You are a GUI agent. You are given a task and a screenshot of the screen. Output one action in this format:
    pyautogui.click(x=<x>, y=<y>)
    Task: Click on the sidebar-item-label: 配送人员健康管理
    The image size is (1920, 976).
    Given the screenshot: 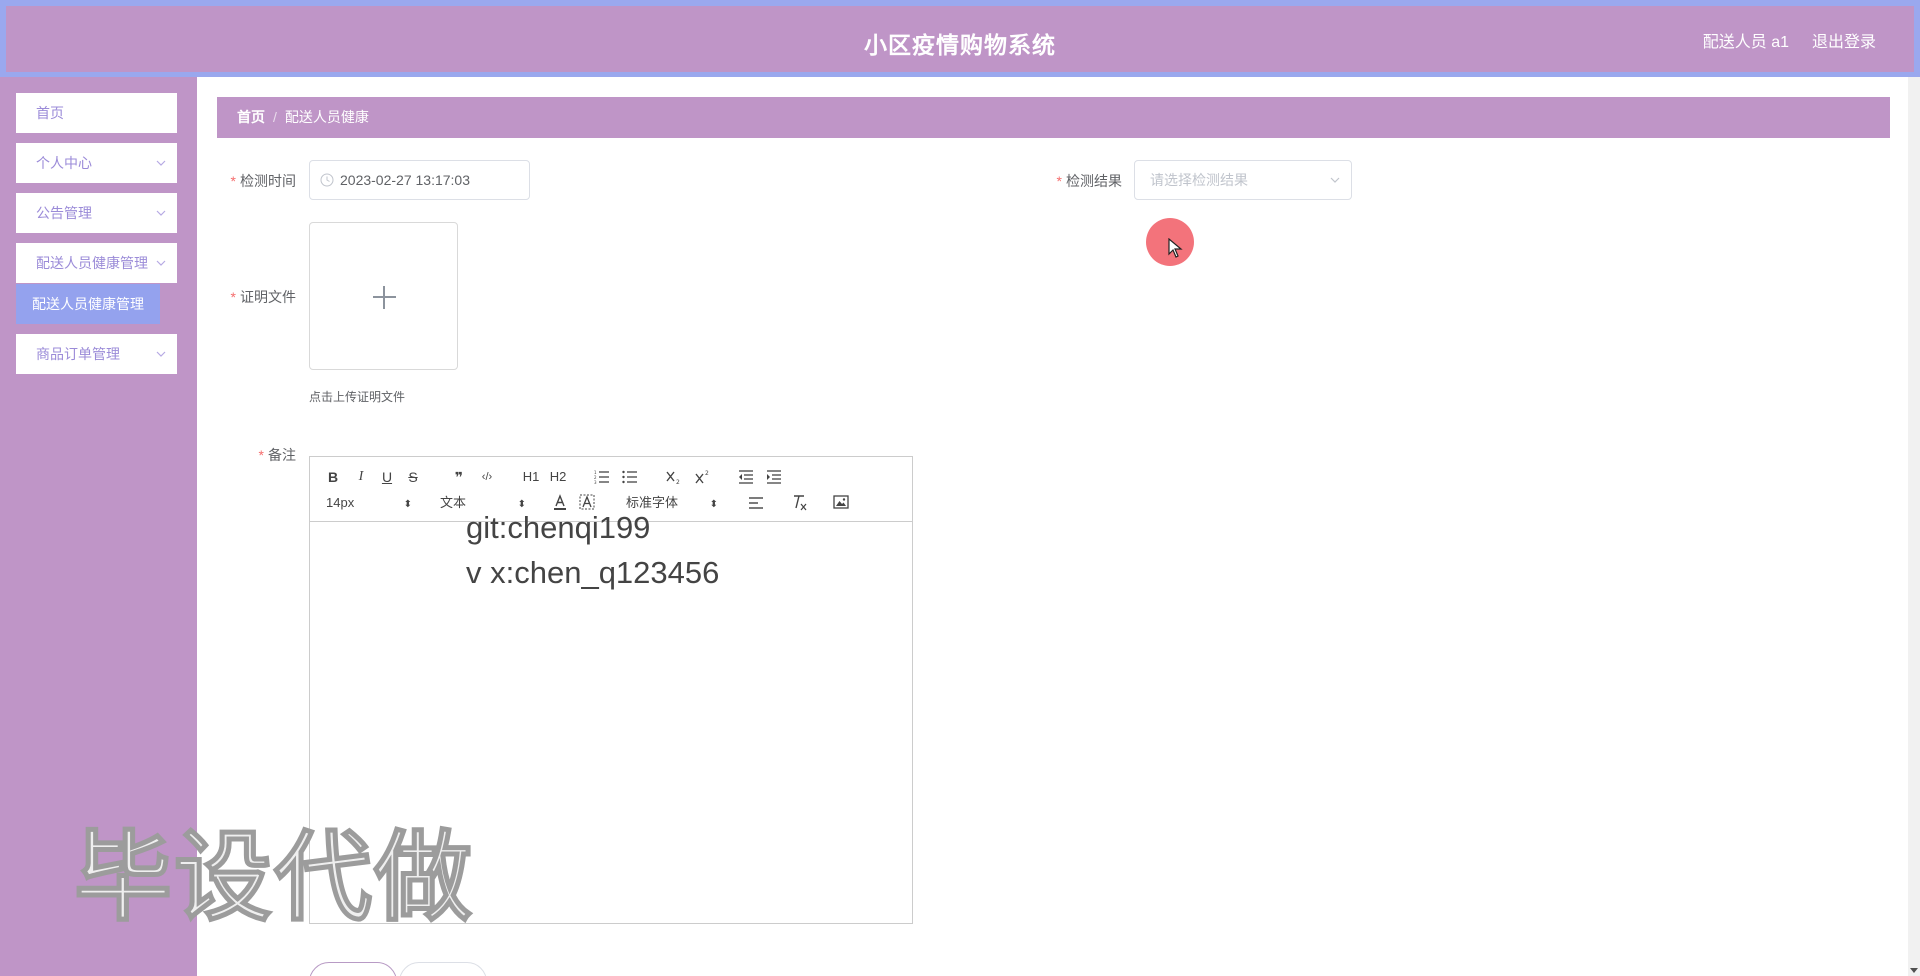 What is the action you would take?
    pyautogui.click(x=92, y=263)
    